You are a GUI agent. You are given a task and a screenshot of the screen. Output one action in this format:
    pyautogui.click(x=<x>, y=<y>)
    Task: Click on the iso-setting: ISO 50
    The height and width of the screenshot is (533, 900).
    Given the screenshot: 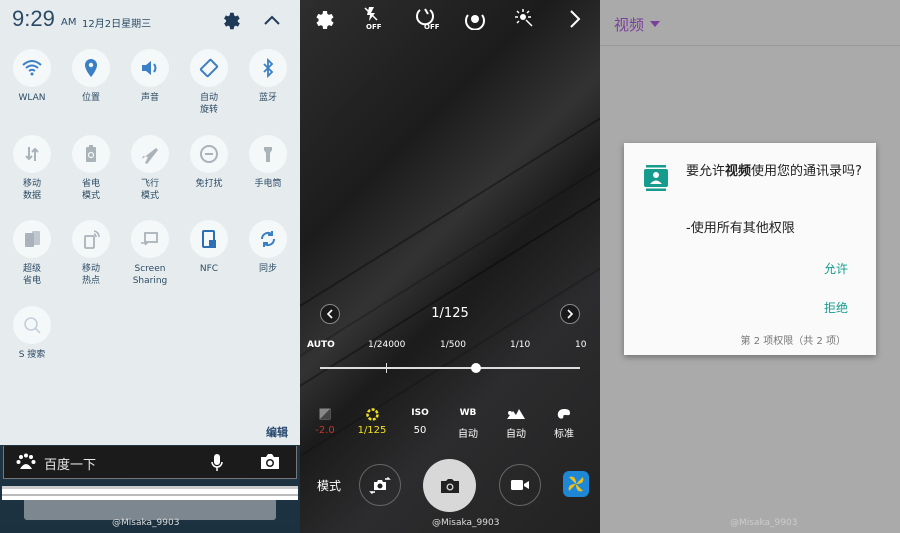 What is the action you would take?
    pyautogui.click(x=420, y=422)
    